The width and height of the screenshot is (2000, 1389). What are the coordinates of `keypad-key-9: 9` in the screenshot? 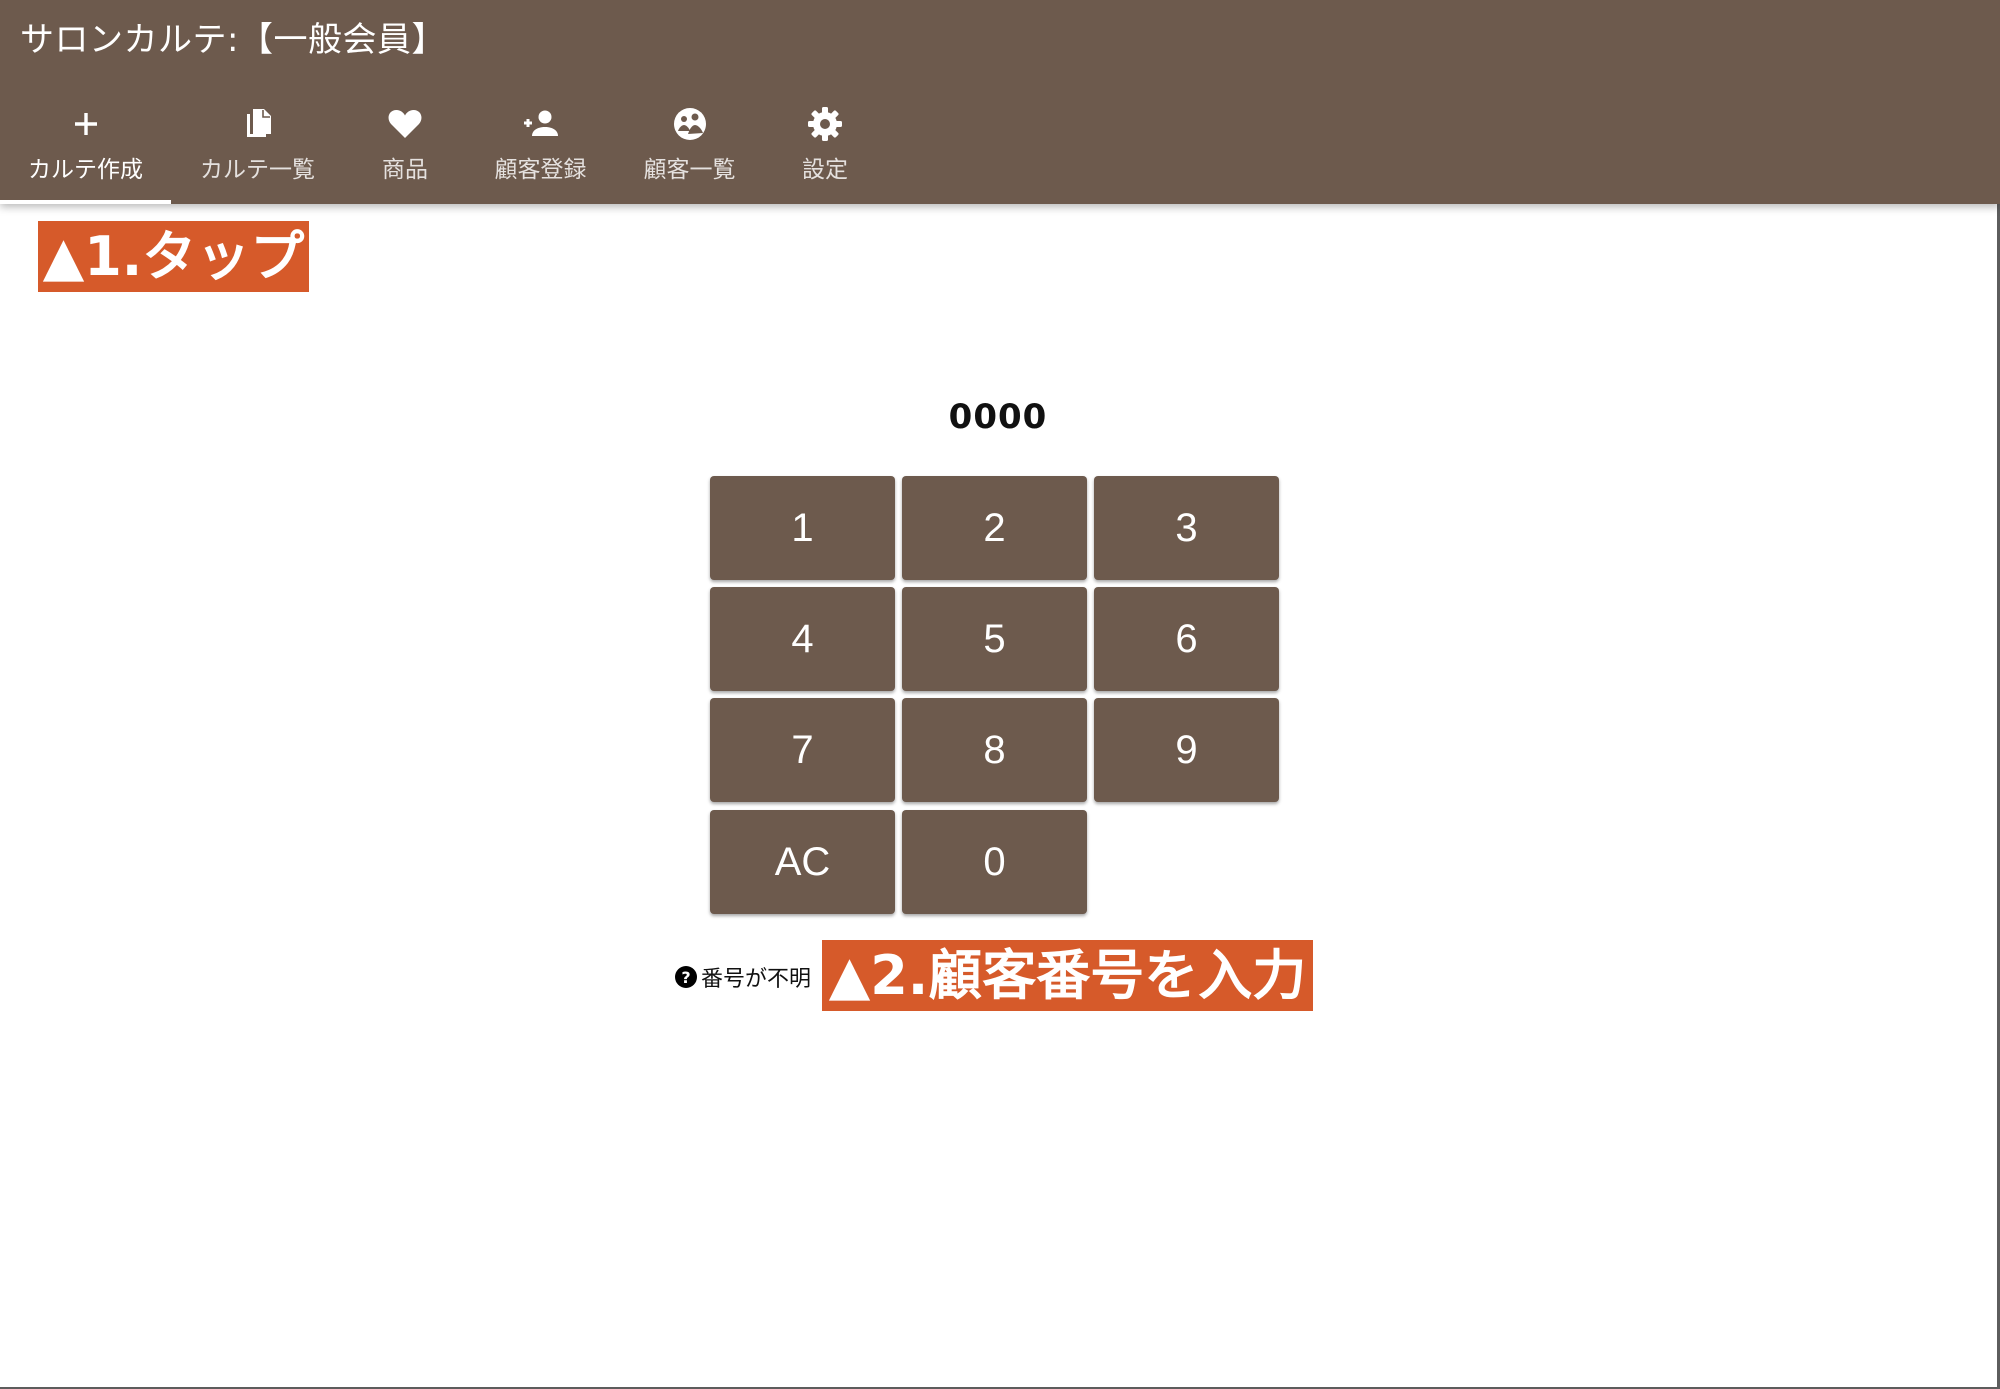 It's located at (1186, 750).